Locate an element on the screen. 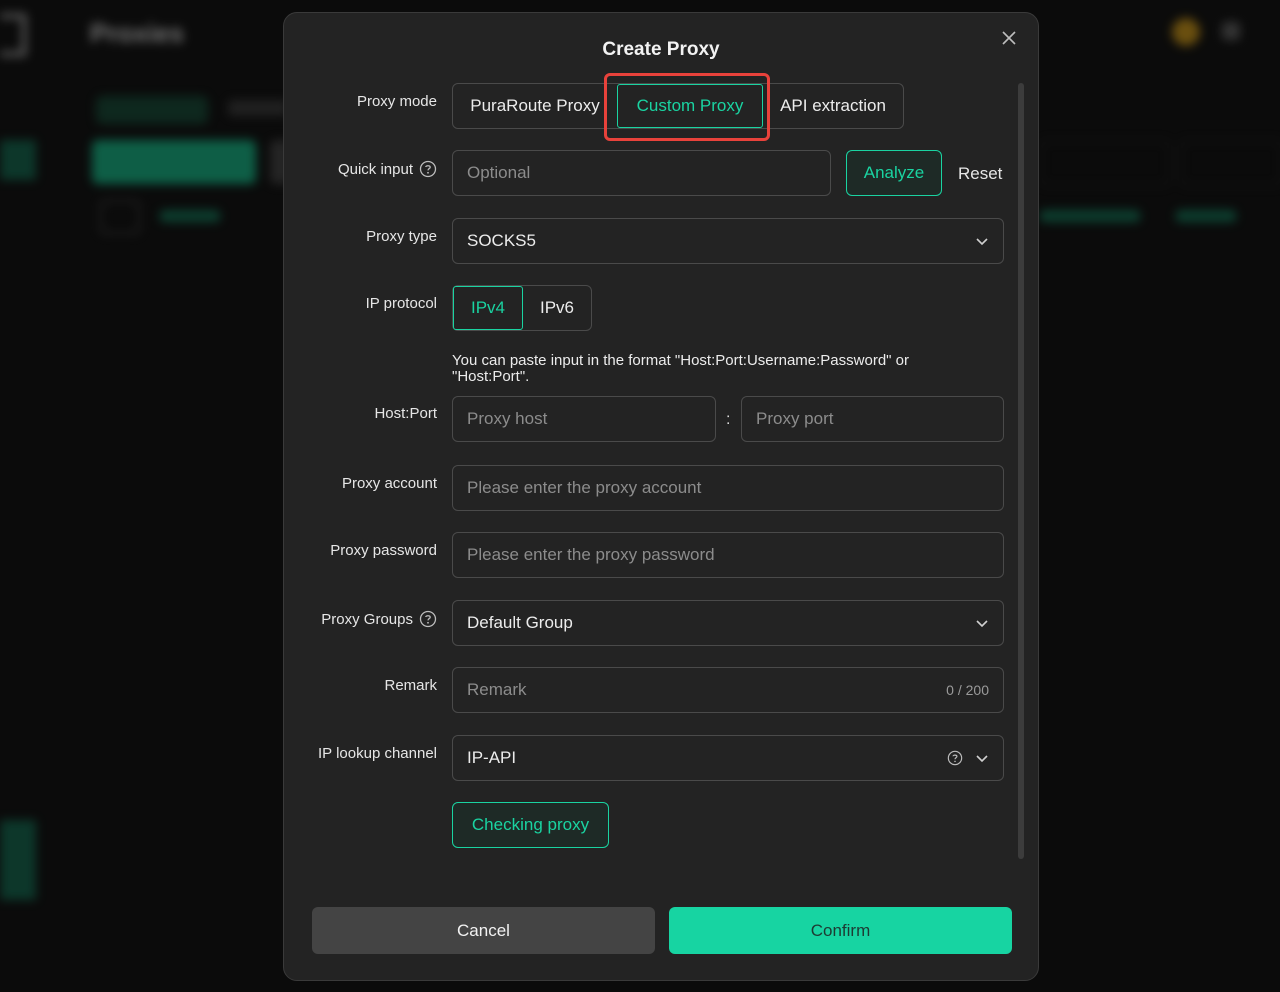 The image size is (1280, 992). bg-page-title: Proxies is located at coordinates (137, 33).